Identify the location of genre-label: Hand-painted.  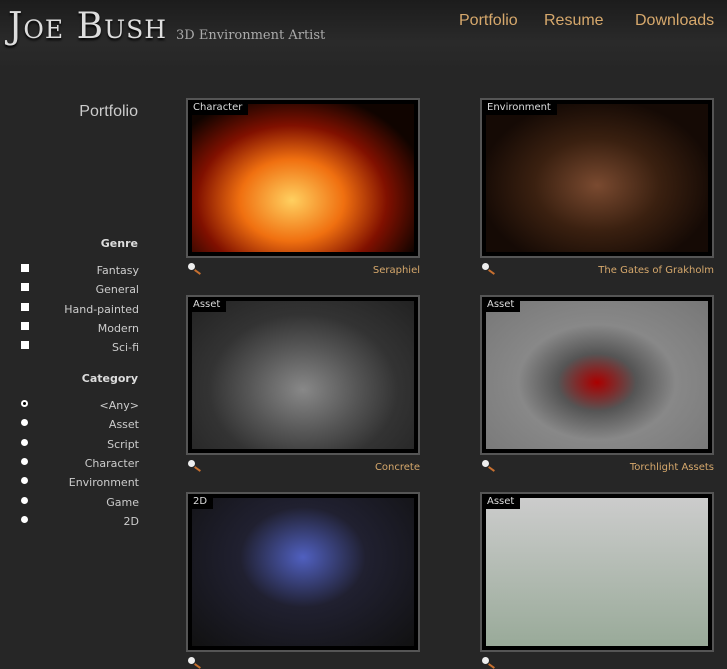
(101, 309).